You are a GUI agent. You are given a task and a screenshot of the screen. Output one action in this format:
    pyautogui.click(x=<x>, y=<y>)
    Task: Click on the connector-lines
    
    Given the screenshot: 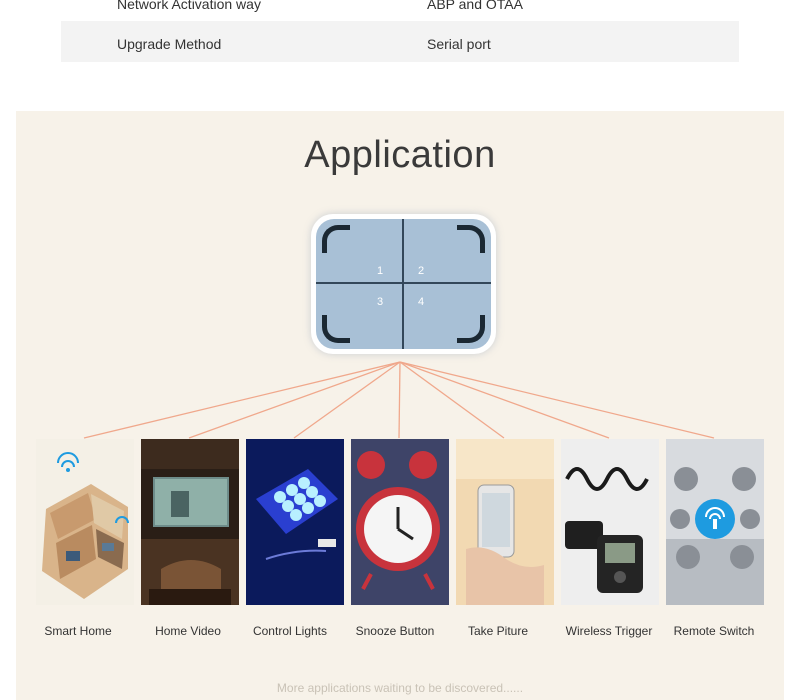 What is the action you would take?
    pyautogui.click(x=399, y=400)
    